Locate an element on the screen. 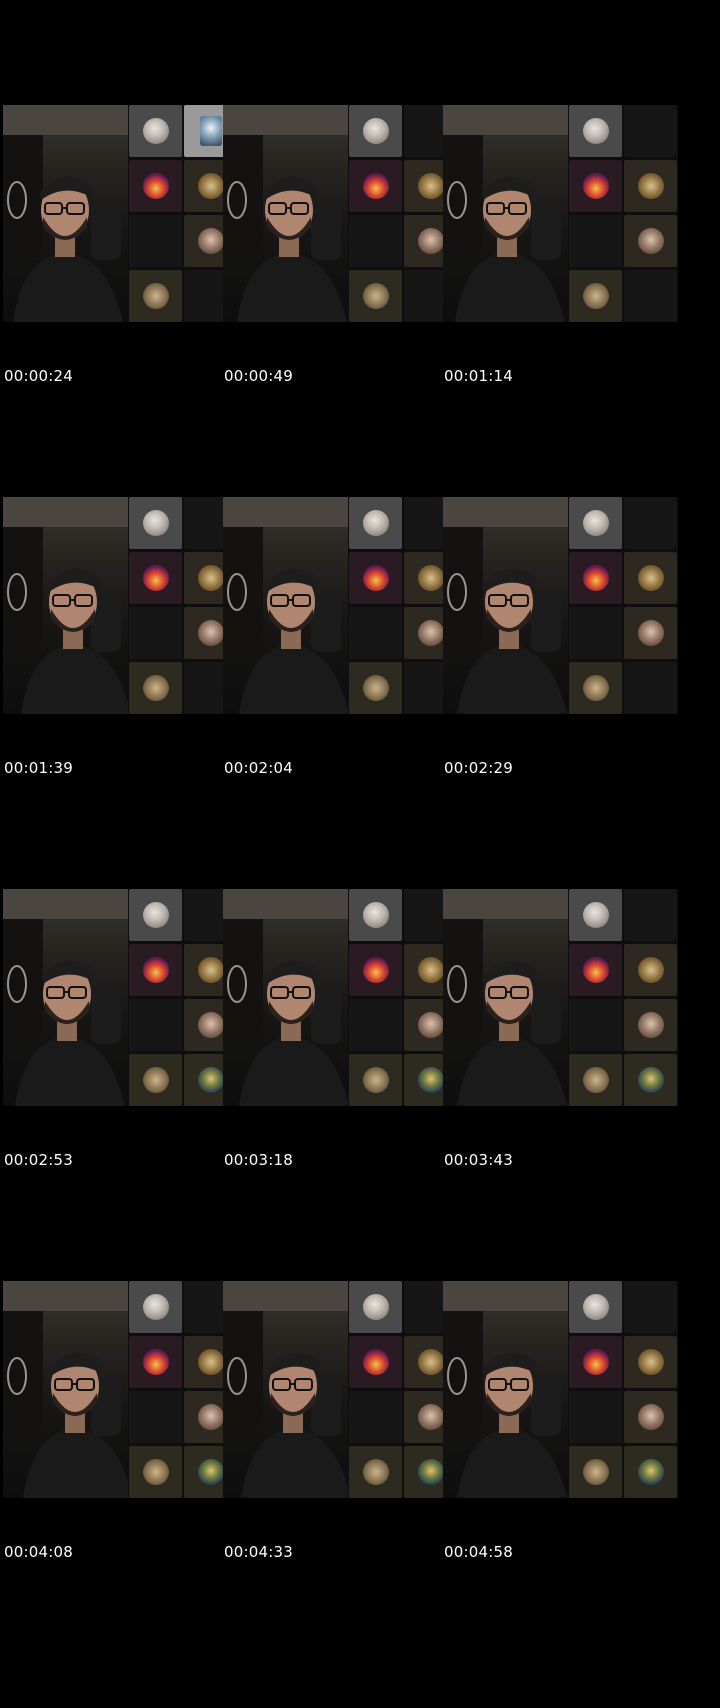 This screenshot has height=1708, width=720. man-avatar is located at coordinates (210, 131).